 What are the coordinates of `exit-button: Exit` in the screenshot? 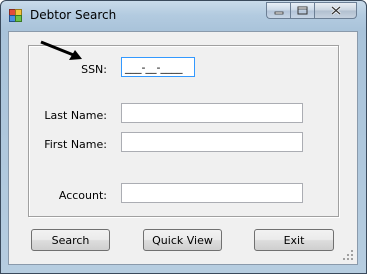 It's located at (294, 240).